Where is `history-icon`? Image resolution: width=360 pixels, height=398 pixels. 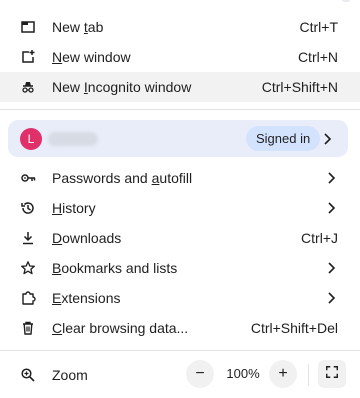 history-icon is located at coordinates (28, 208).